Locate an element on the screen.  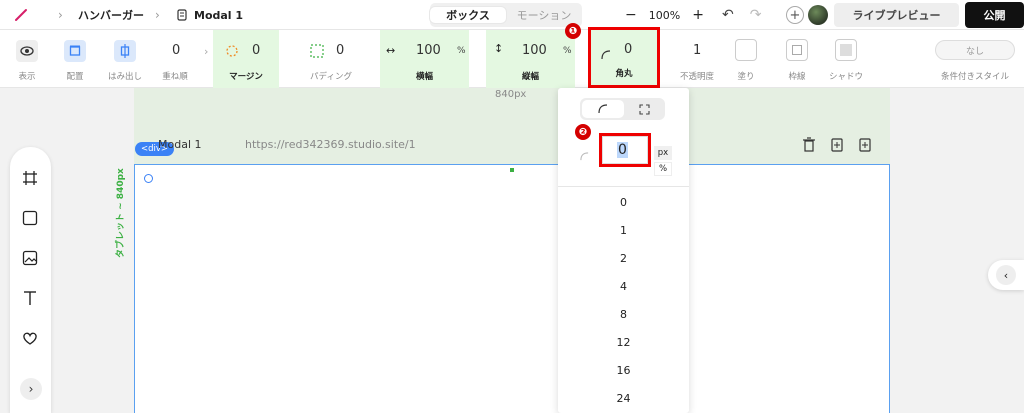
radius-option: 0 is located at coordinates (623, 202).